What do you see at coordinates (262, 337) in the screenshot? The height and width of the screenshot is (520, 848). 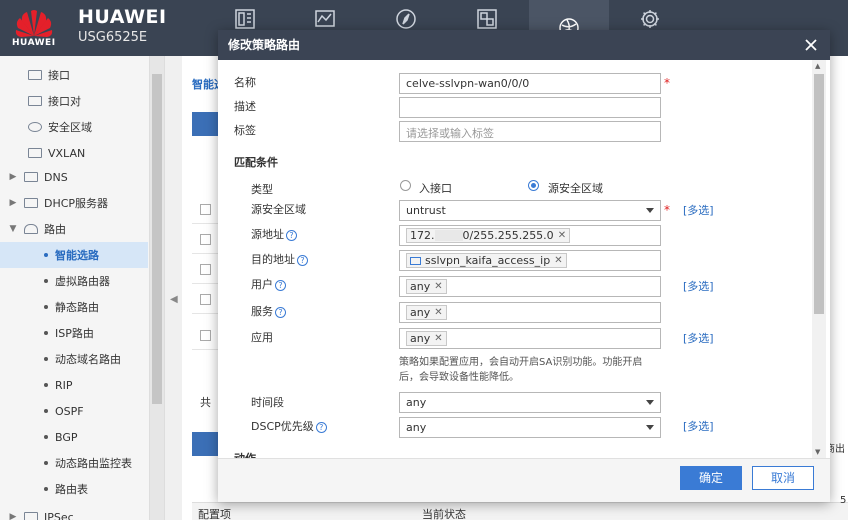 I see `app-label: 应用` at bounding box center [262, 337].